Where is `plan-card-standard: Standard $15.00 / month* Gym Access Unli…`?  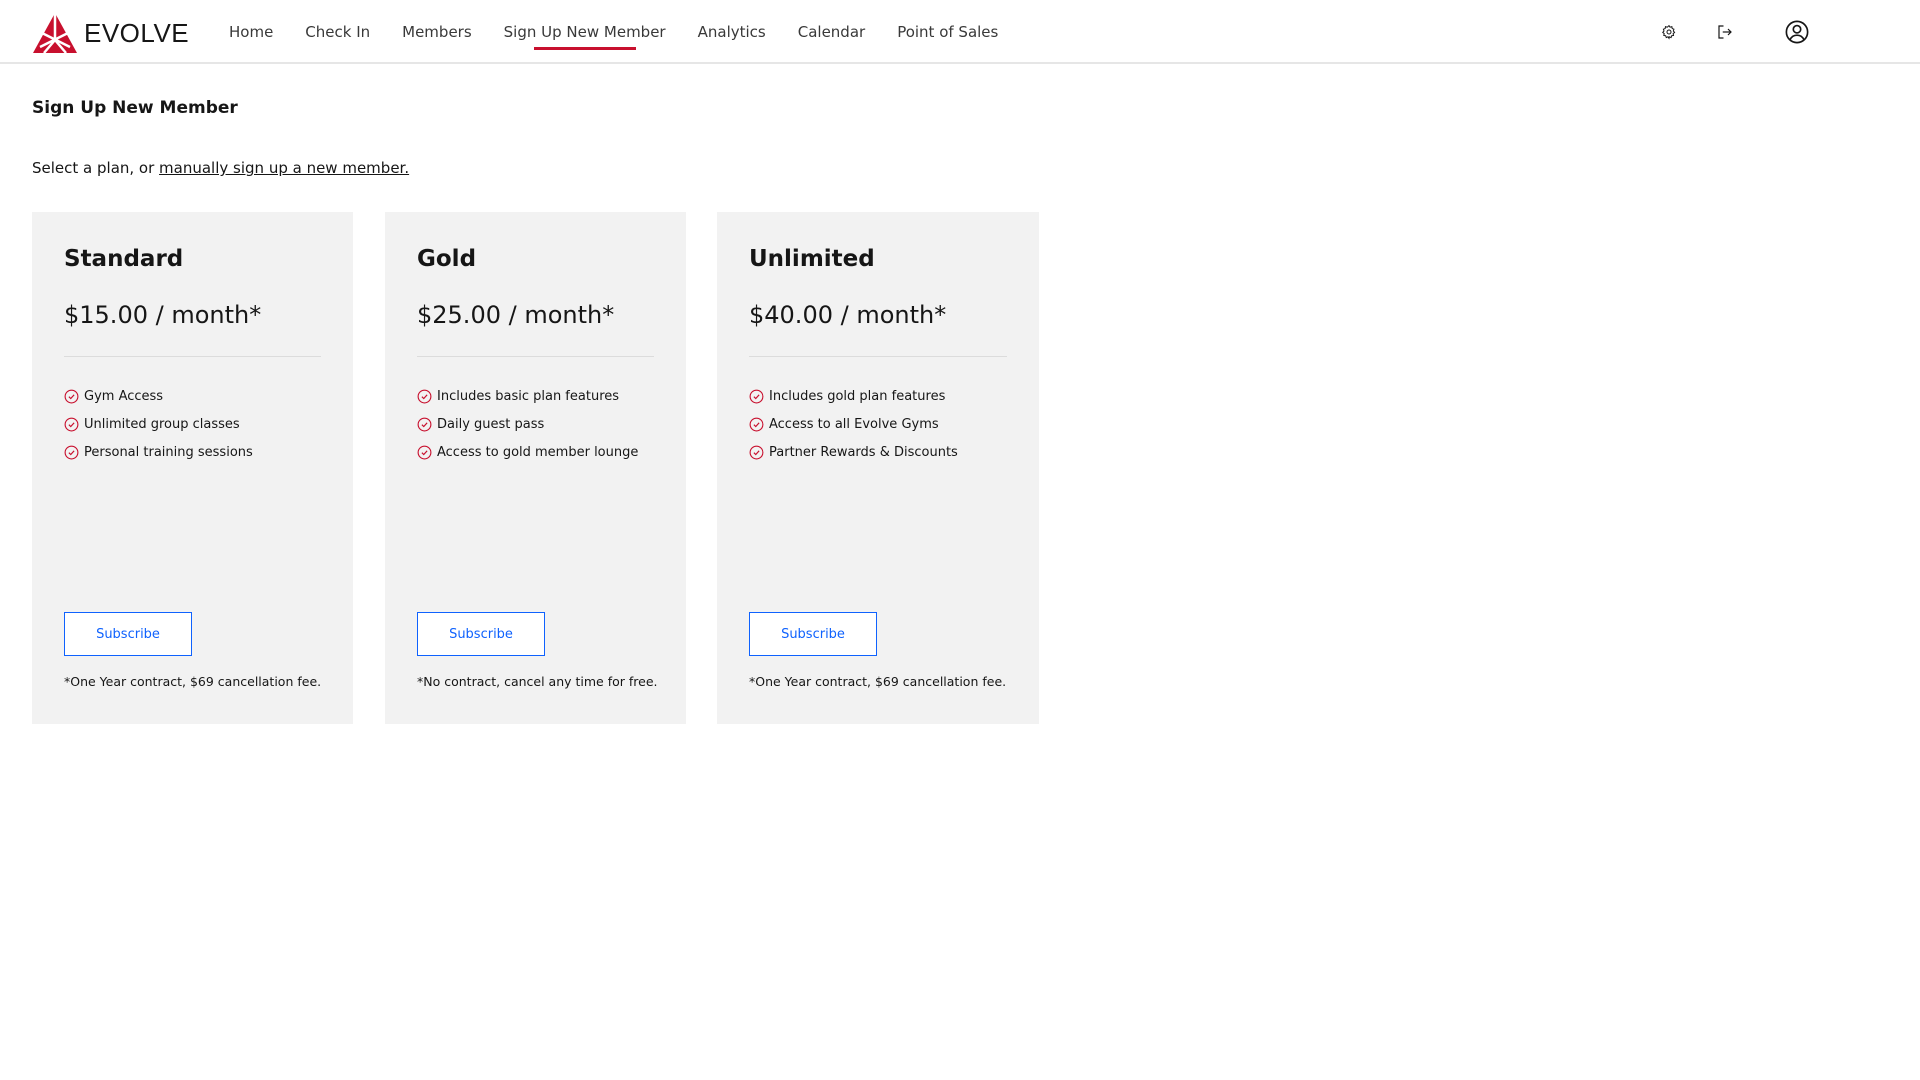
plan-card-standard: Standard $15.00 / month* Gym Access Unli… is located at coordinates (192, 468).